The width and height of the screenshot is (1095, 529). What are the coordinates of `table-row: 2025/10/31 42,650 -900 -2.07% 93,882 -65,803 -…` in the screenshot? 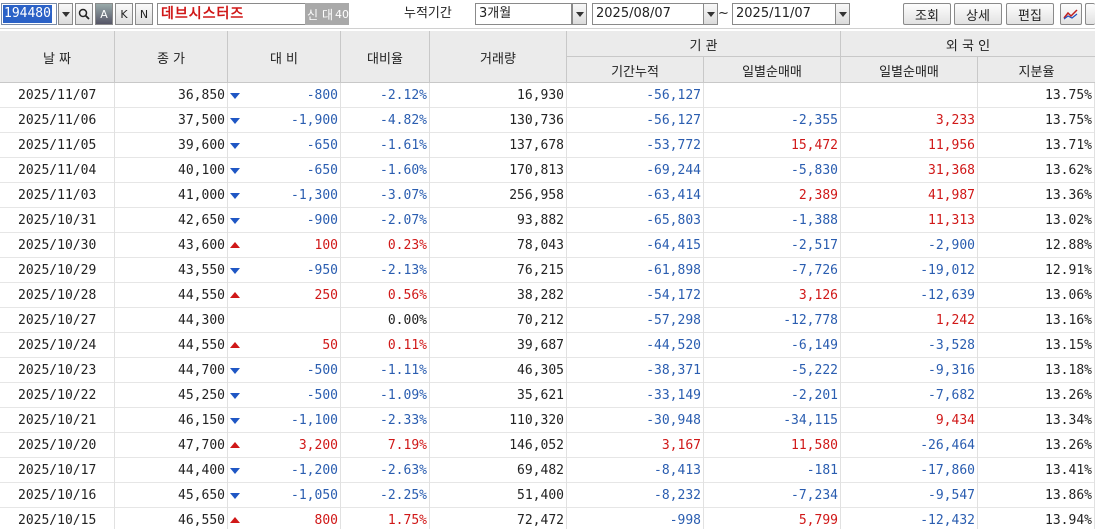 It's located at (547, 220).